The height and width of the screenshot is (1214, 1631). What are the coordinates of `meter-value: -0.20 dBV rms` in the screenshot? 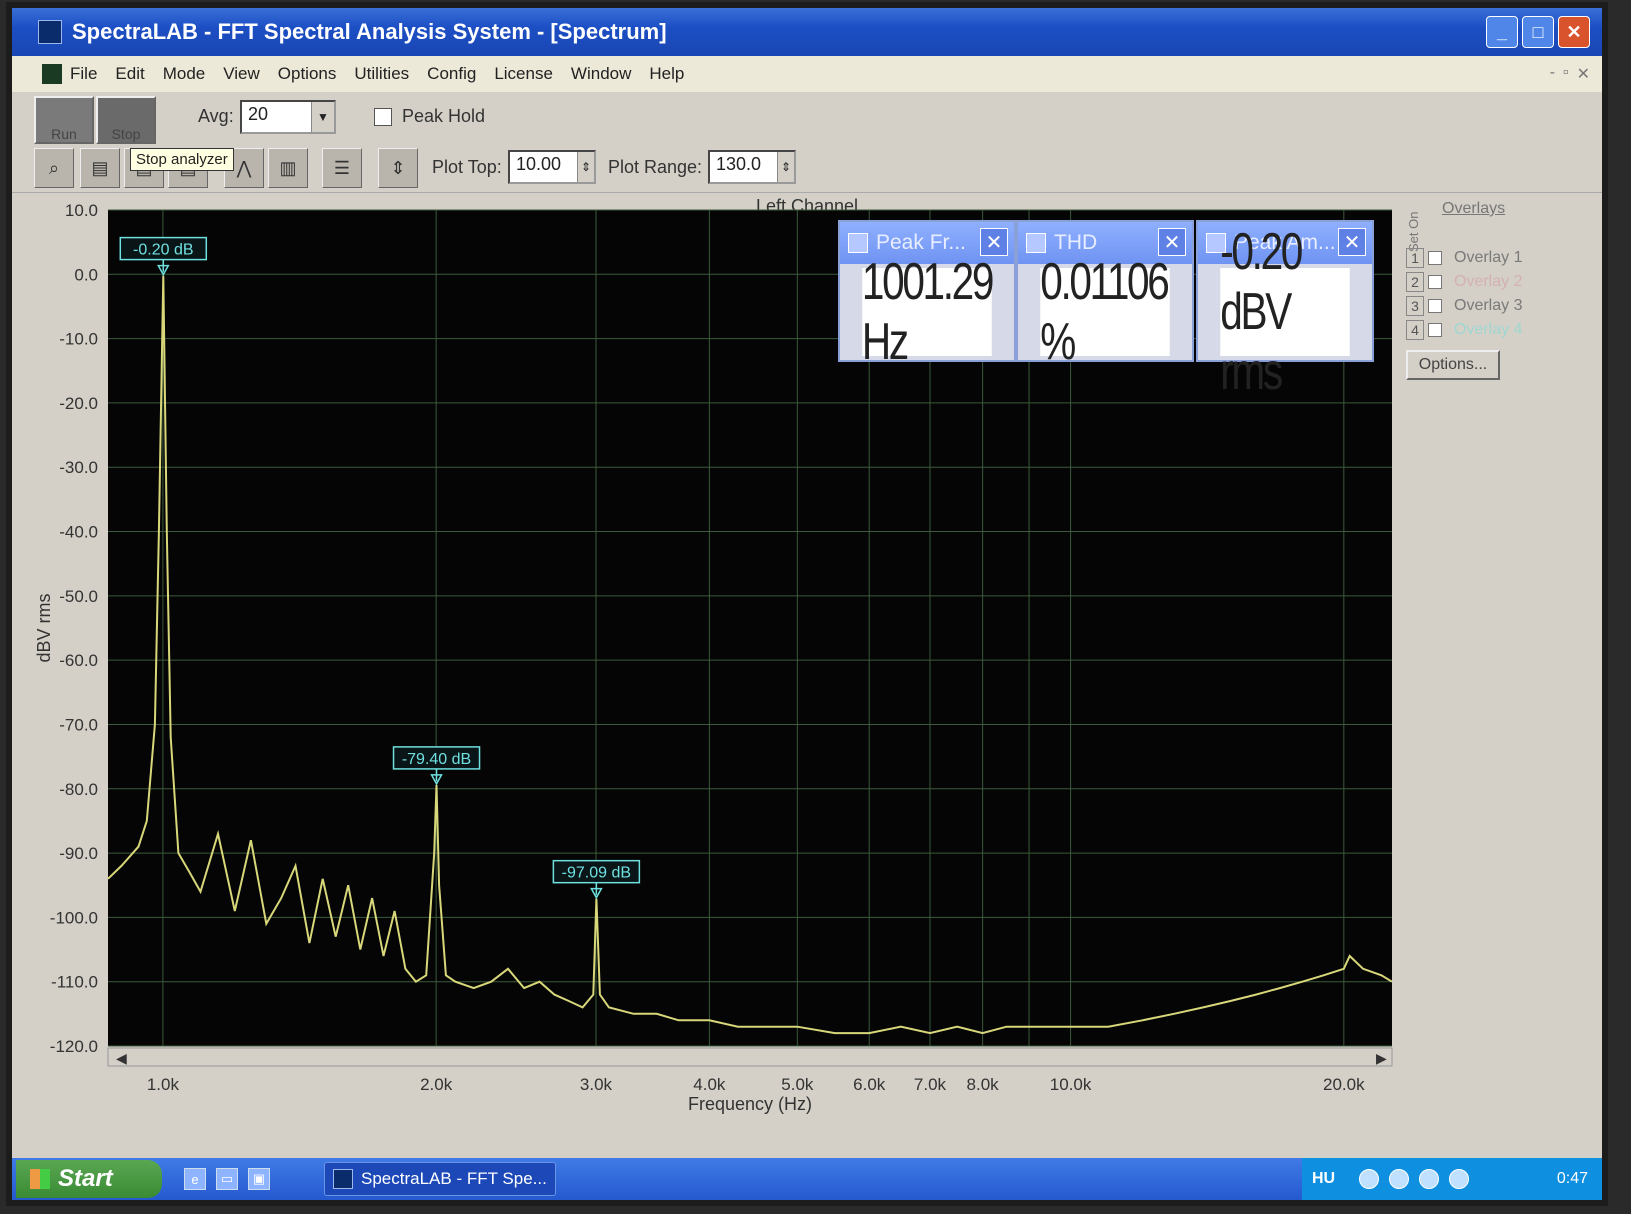 It's located at (1285, 312).